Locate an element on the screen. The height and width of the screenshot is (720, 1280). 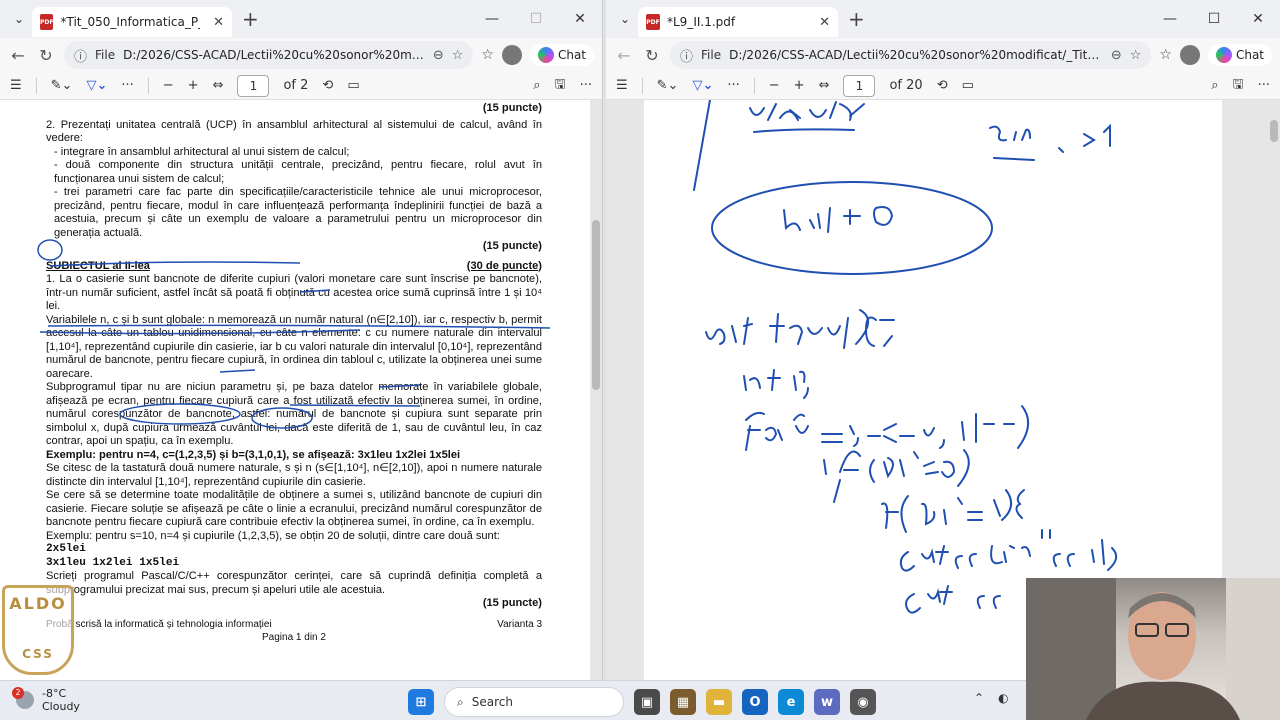
footer-right: Varianta 3 is located at coordinates (519, 624).